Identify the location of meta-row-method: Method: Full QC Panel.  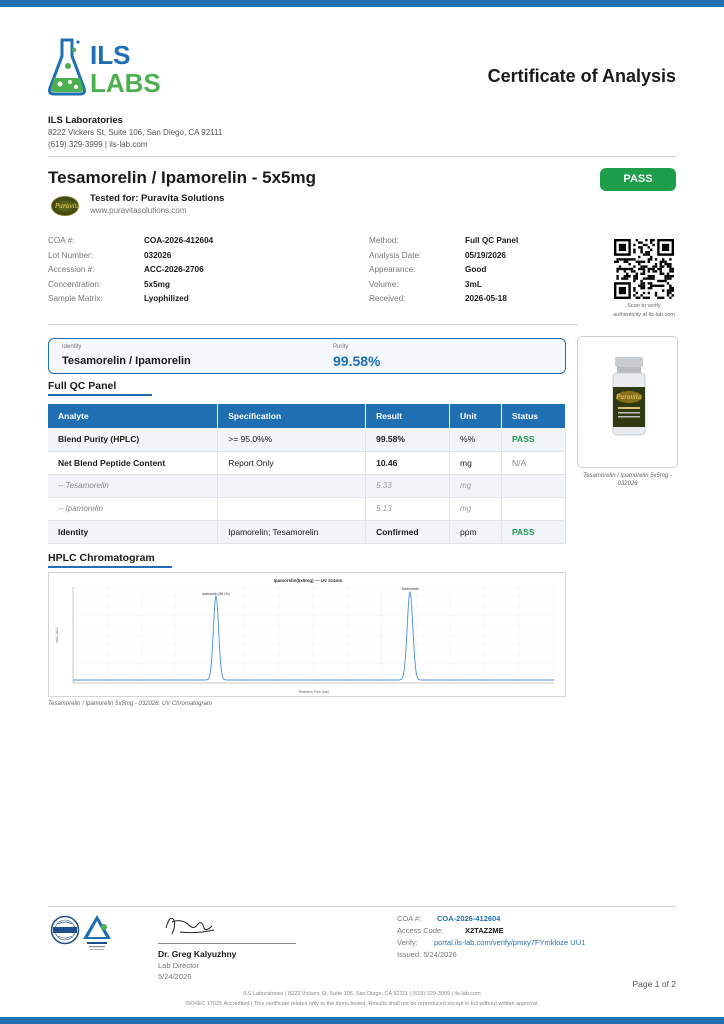
(444, 240).